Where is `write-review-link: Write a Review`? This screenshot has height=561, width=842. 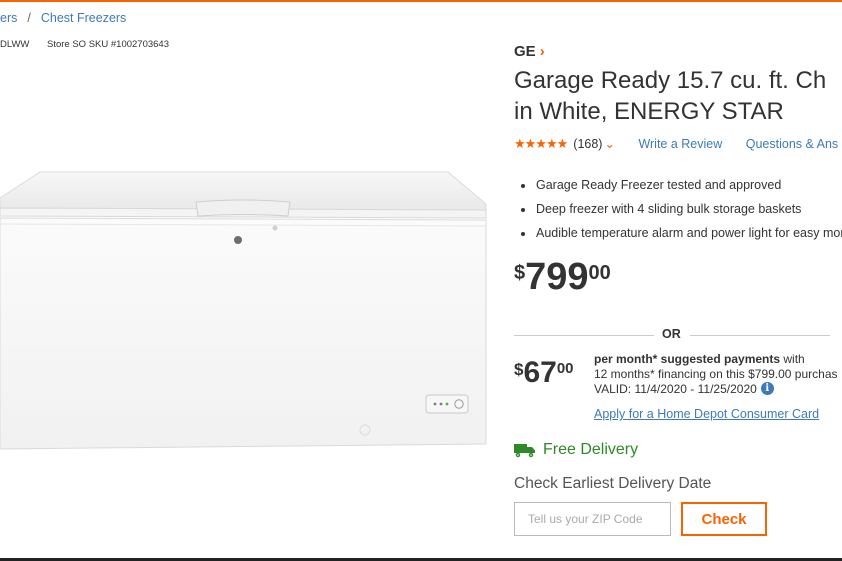
write-review-link: Write a Review is located at coordinates (680, 144).